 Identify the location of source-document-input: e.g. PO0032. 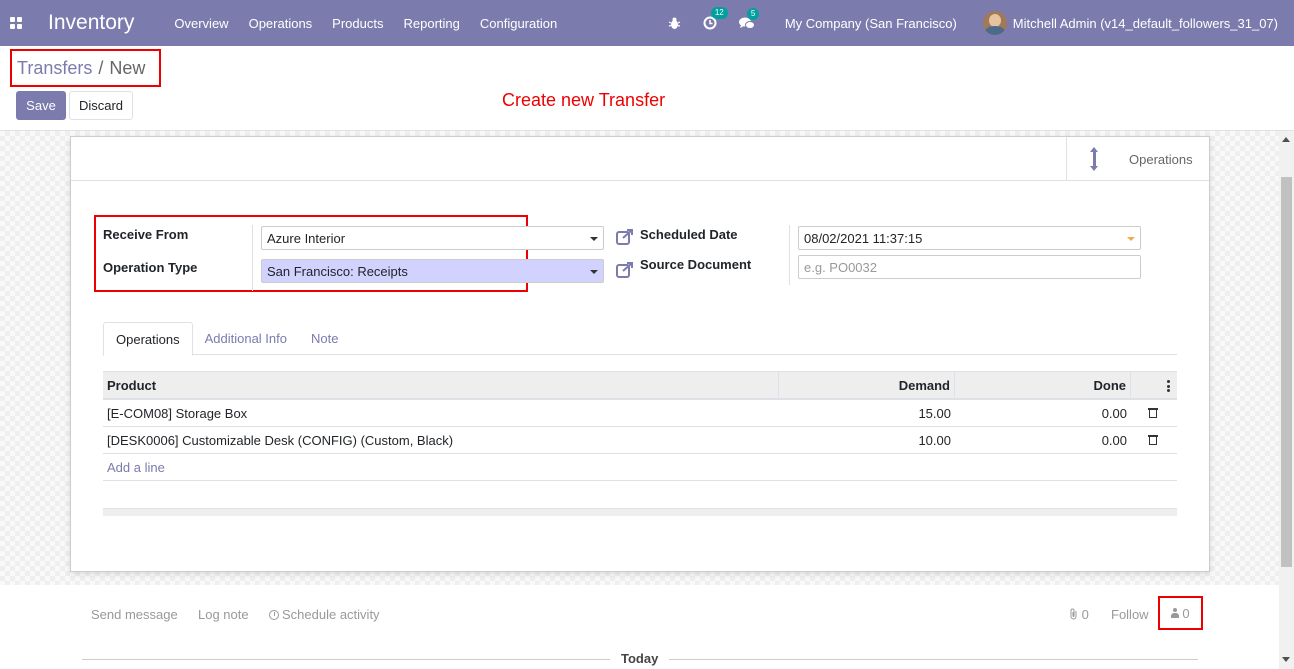
(969, 267).